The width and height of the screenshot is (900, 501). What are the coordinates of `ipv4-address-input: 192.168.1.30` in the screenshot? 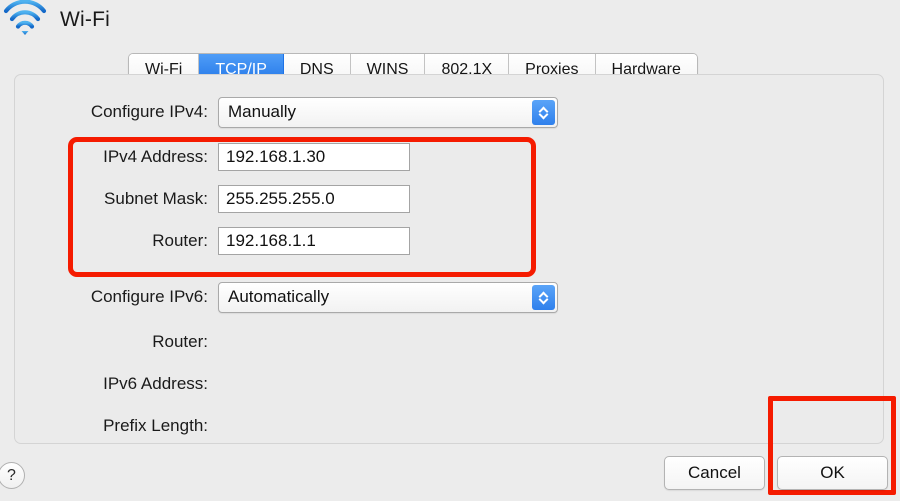 It's located at (314, 157).